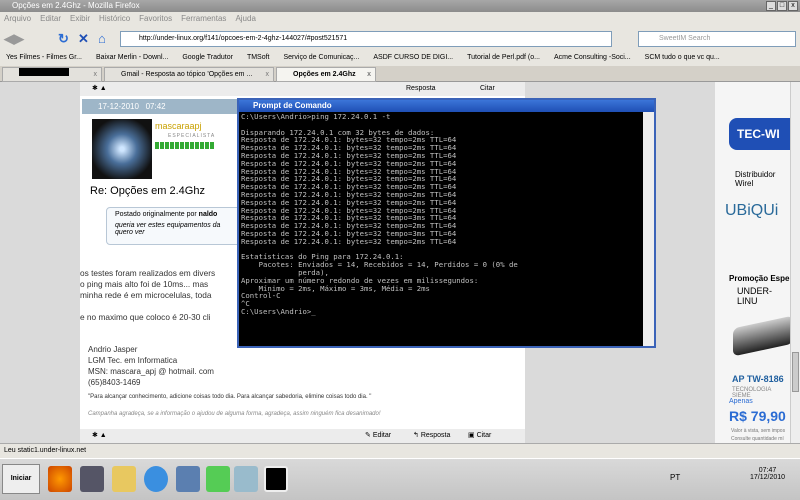 This screenshot has height=500, width=800. Describe the element at coordinates (92, 479) in the screenshot. I see `window-icon` at that location.